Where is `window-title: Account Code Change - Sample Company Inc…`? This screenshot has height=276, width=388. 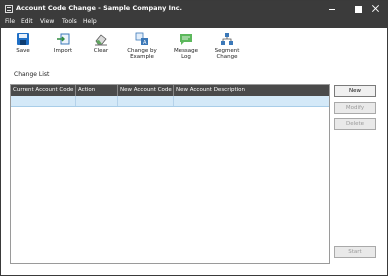 window-title: Account Code Change - Sample Company Inc… is located at coordinates (99, 8).